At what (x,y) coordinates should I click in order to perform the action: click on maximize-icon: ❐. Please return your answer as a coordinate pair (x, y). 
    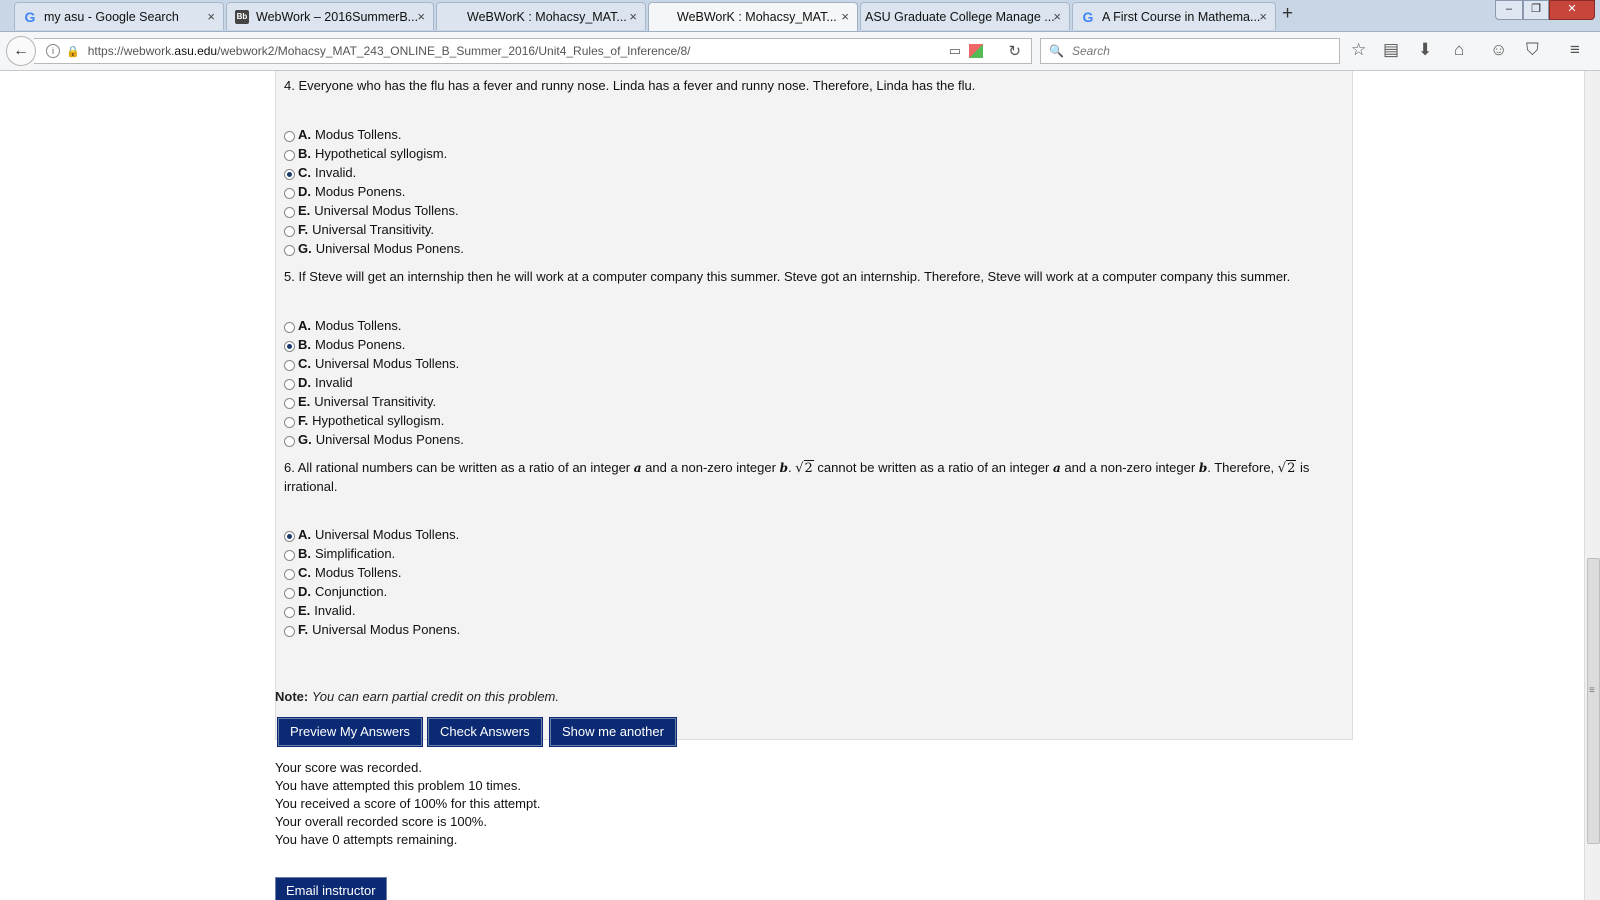
    Looking at the image, I should click on (1536, 10).